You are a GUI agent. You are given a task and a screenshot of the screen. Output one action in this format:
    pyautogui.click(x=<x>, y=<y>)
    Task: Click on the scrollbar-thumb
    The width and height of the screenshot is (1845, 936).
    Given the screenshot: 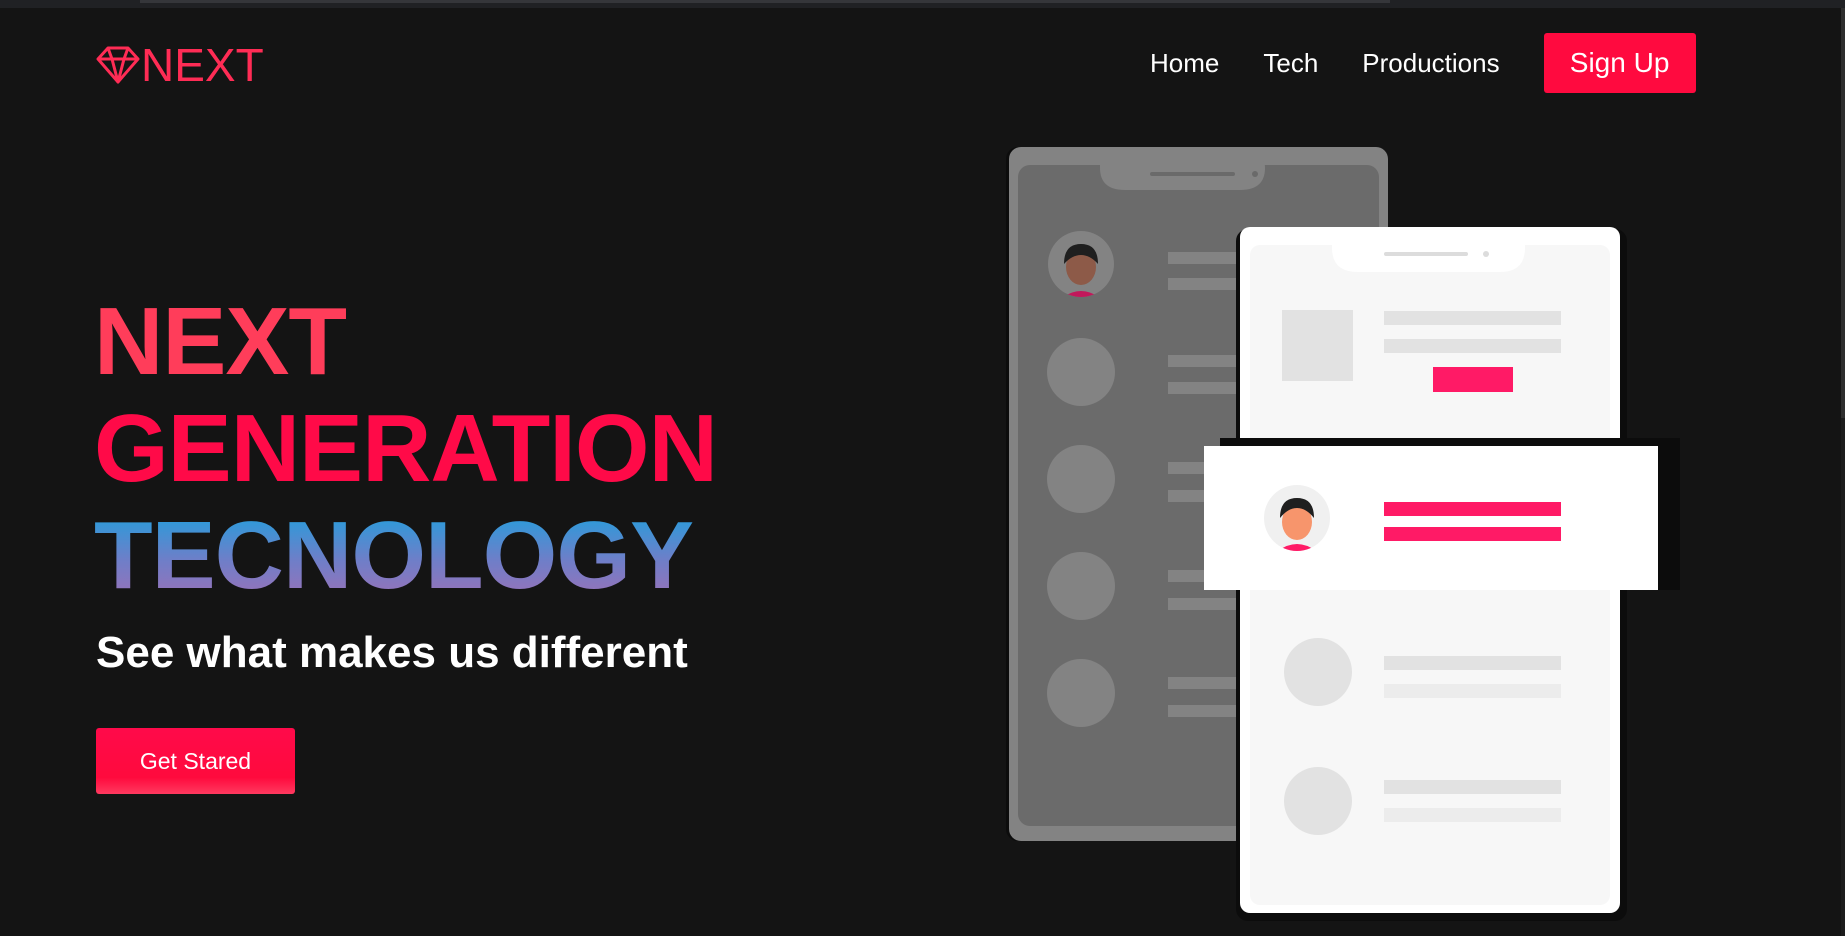 What is the action you would take?
    pyautogui.click(x=1843, y=213)
    